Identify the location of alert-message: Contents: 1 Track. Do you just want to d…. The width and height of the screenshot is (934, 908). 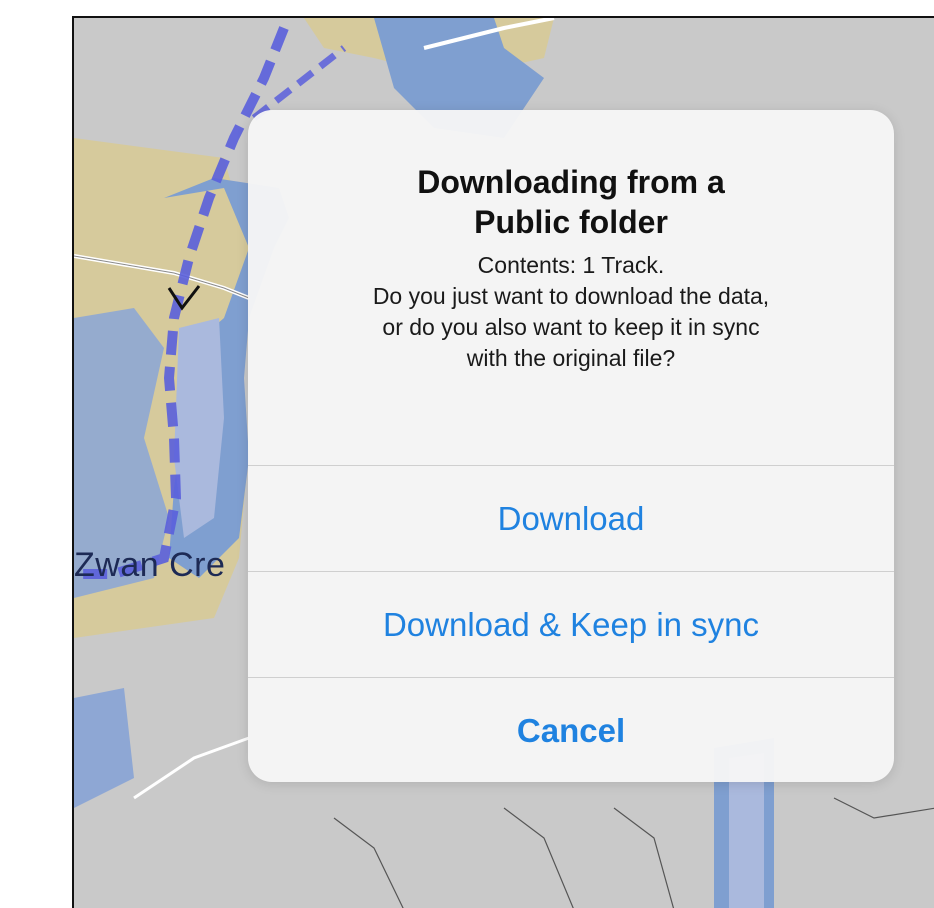
(571, 312).